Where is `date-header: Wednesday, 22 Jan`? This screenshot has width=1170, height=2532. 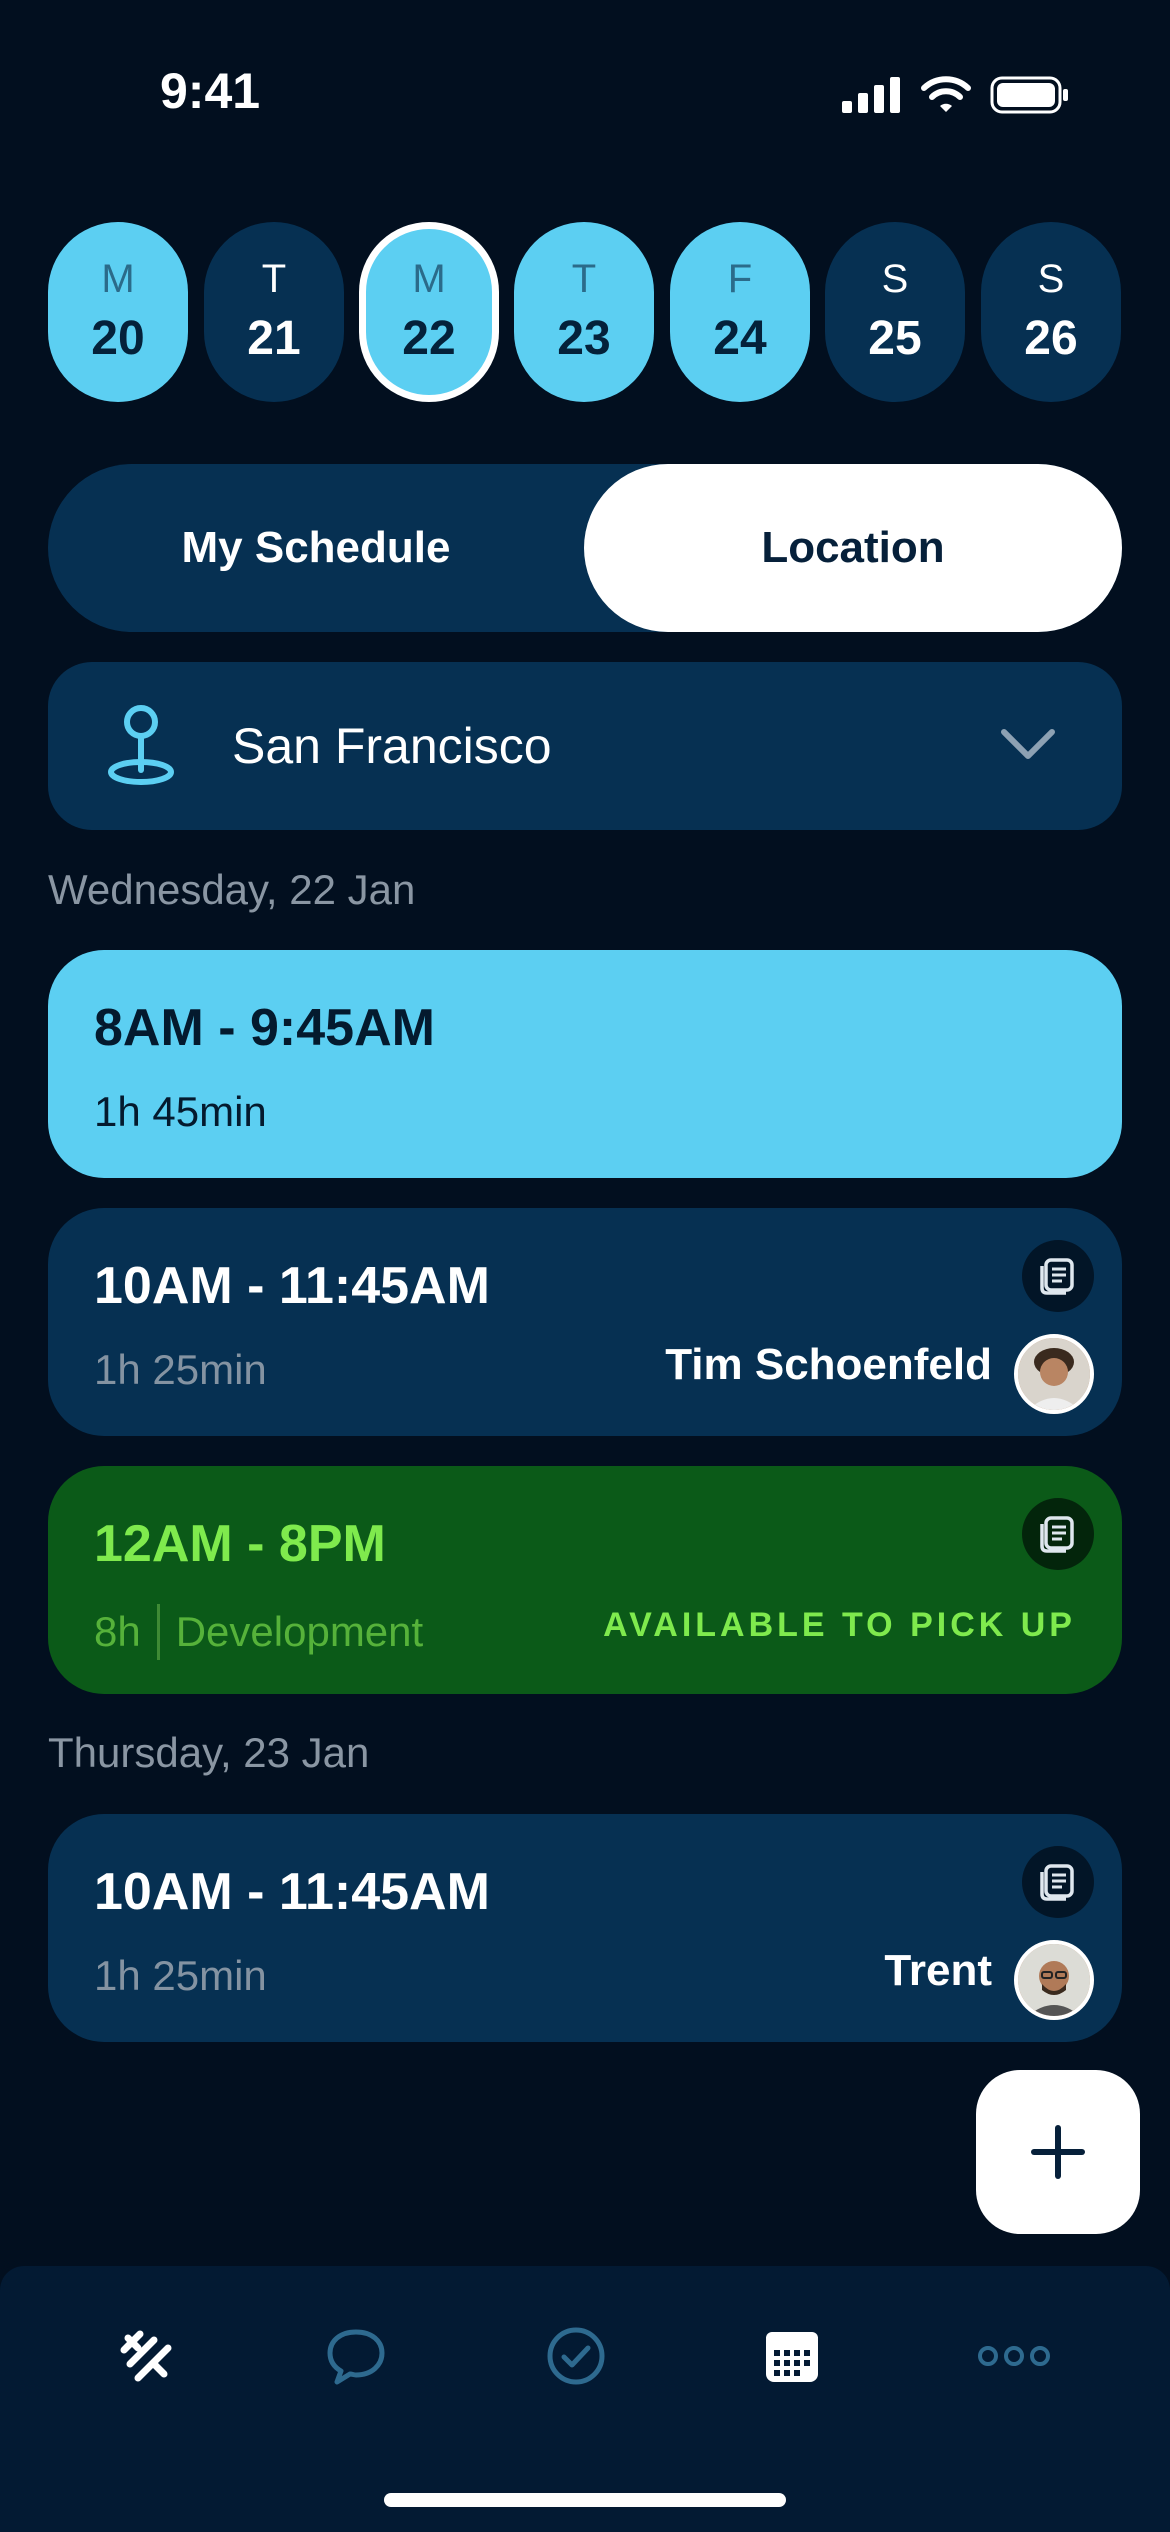
date-header: Wednesday, 22 Jan is located at coordinates (232, 889).